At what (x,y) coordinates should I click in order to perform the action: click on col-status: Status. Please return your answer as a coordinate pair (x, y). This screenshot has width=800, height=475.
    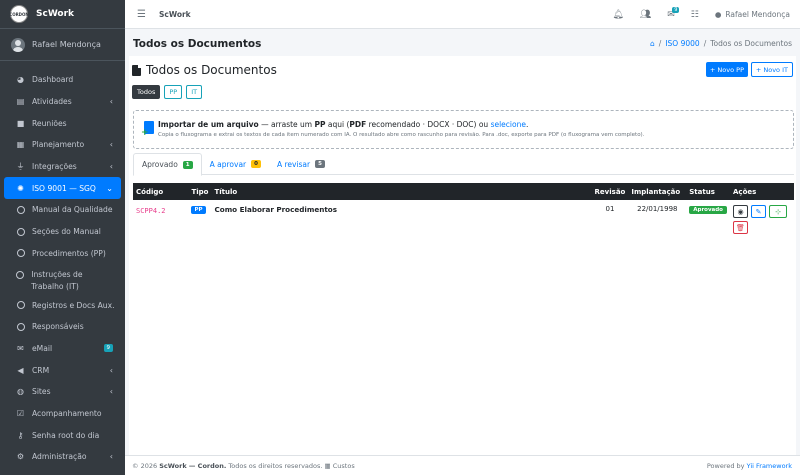
    Looking at the image, I should click on (708, 191).